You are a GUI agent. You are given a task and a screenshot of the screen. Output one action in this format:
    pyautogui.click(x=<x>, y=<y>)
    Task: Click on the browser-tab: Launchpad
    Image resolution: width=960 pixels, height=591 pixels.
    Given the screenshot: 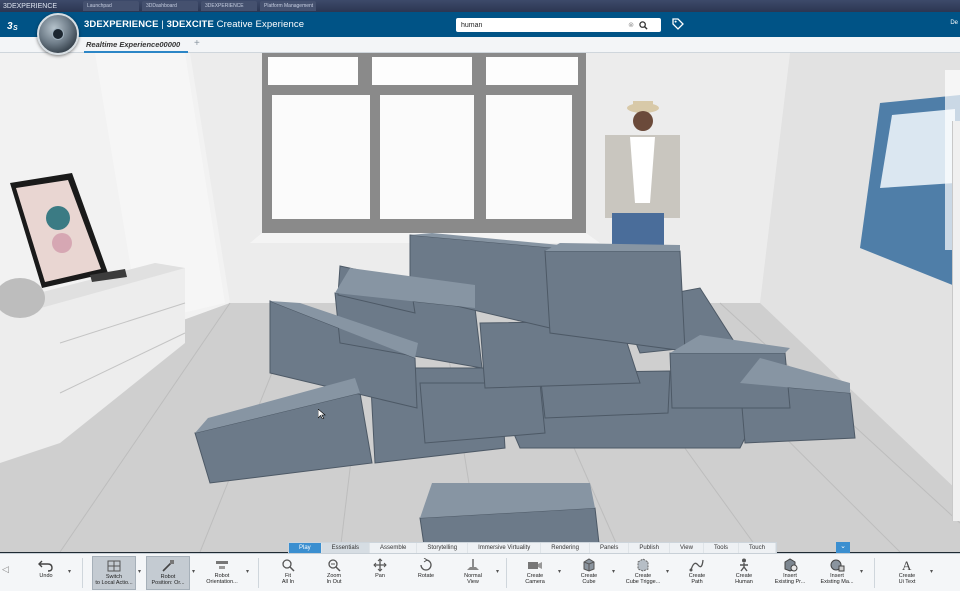 What is the action you would take?
    pyautogui.click(x=111, y=6)
    